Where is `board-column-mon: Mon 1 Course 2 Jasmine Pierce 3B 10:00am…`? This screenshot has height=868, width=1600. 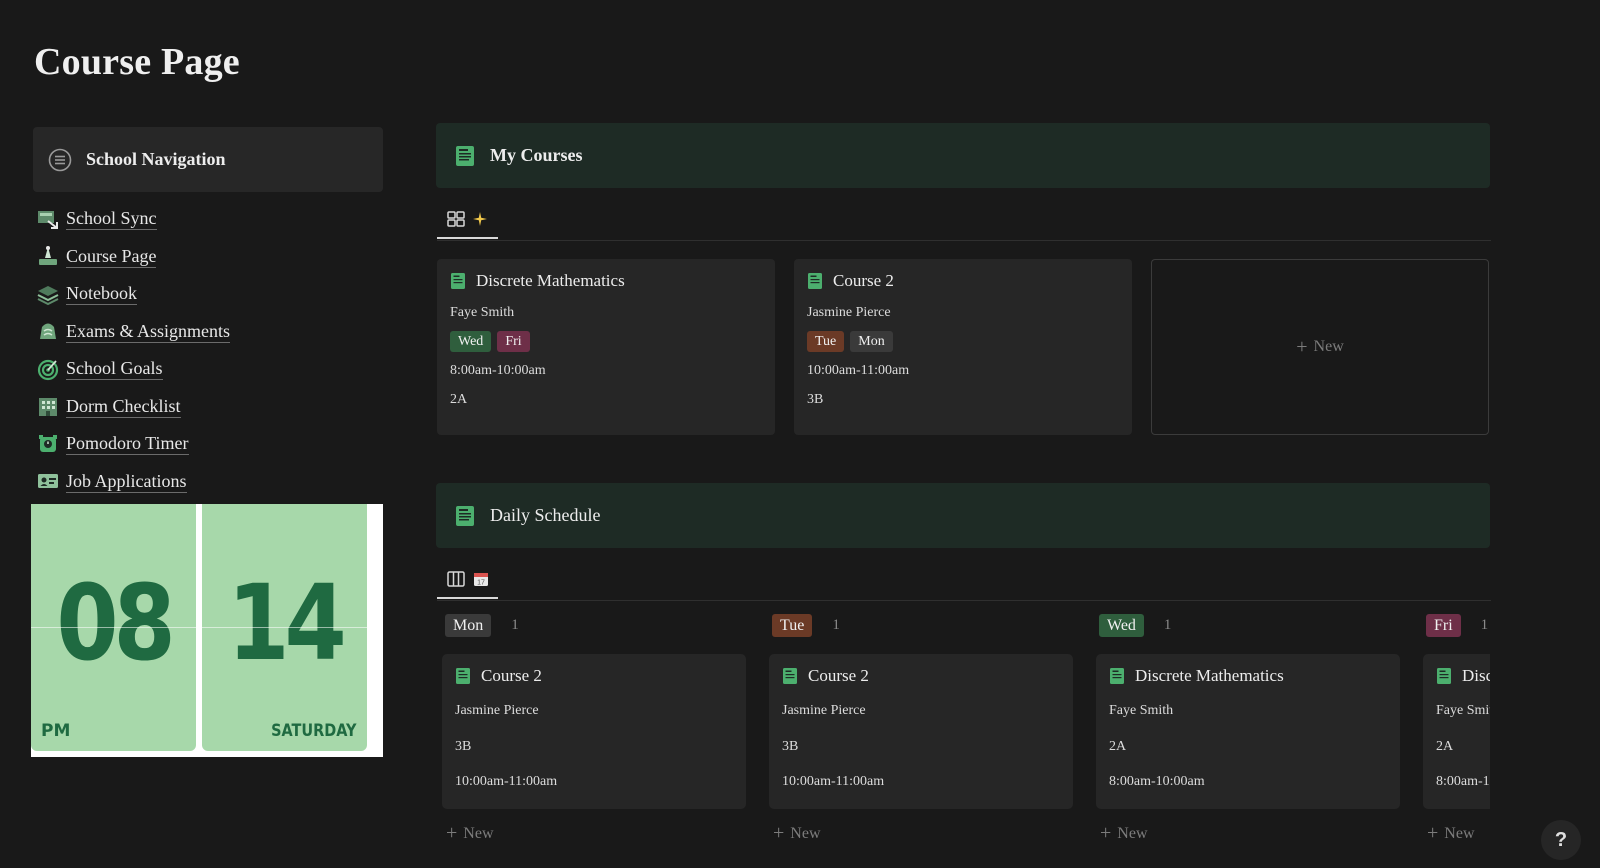
board-column-mon: Mon 1 Course 2 Jasmine Pierce 3B 10:00am… is located at coordinates (591, 728).